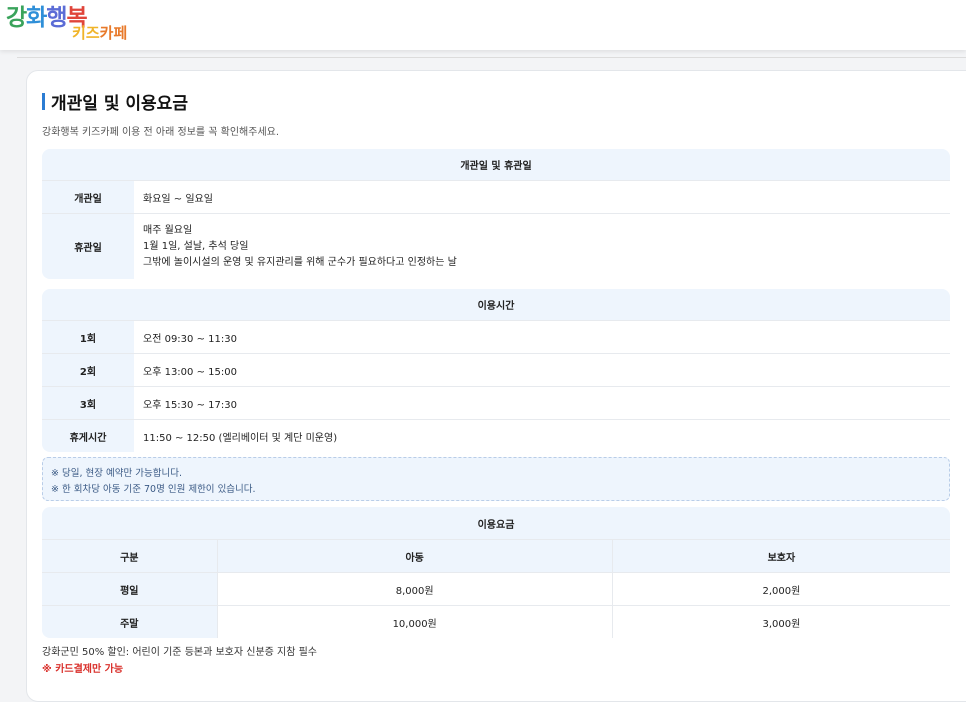  Describe the element at coordinates (36, 18) in the screenshot. I see `logo-char: 화` at that location.